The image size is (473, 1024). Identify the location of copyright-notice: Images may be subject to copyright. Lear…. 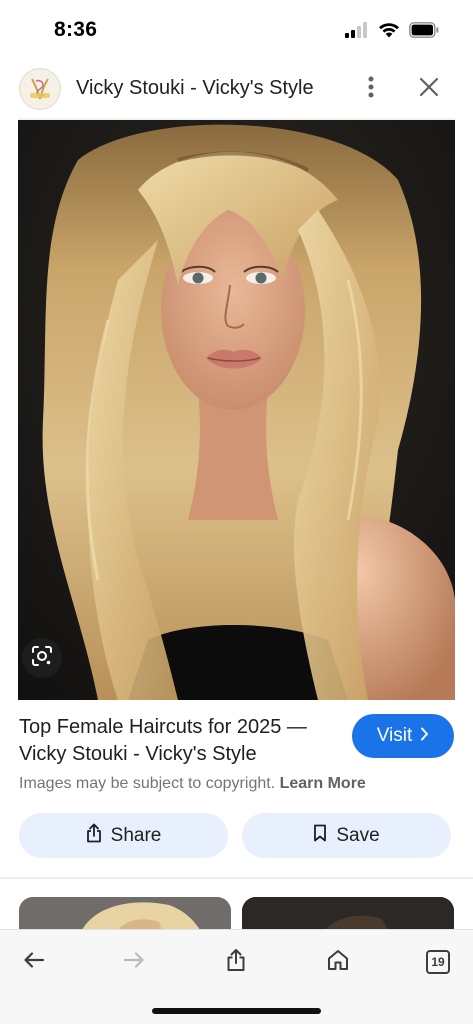
(192, 784).